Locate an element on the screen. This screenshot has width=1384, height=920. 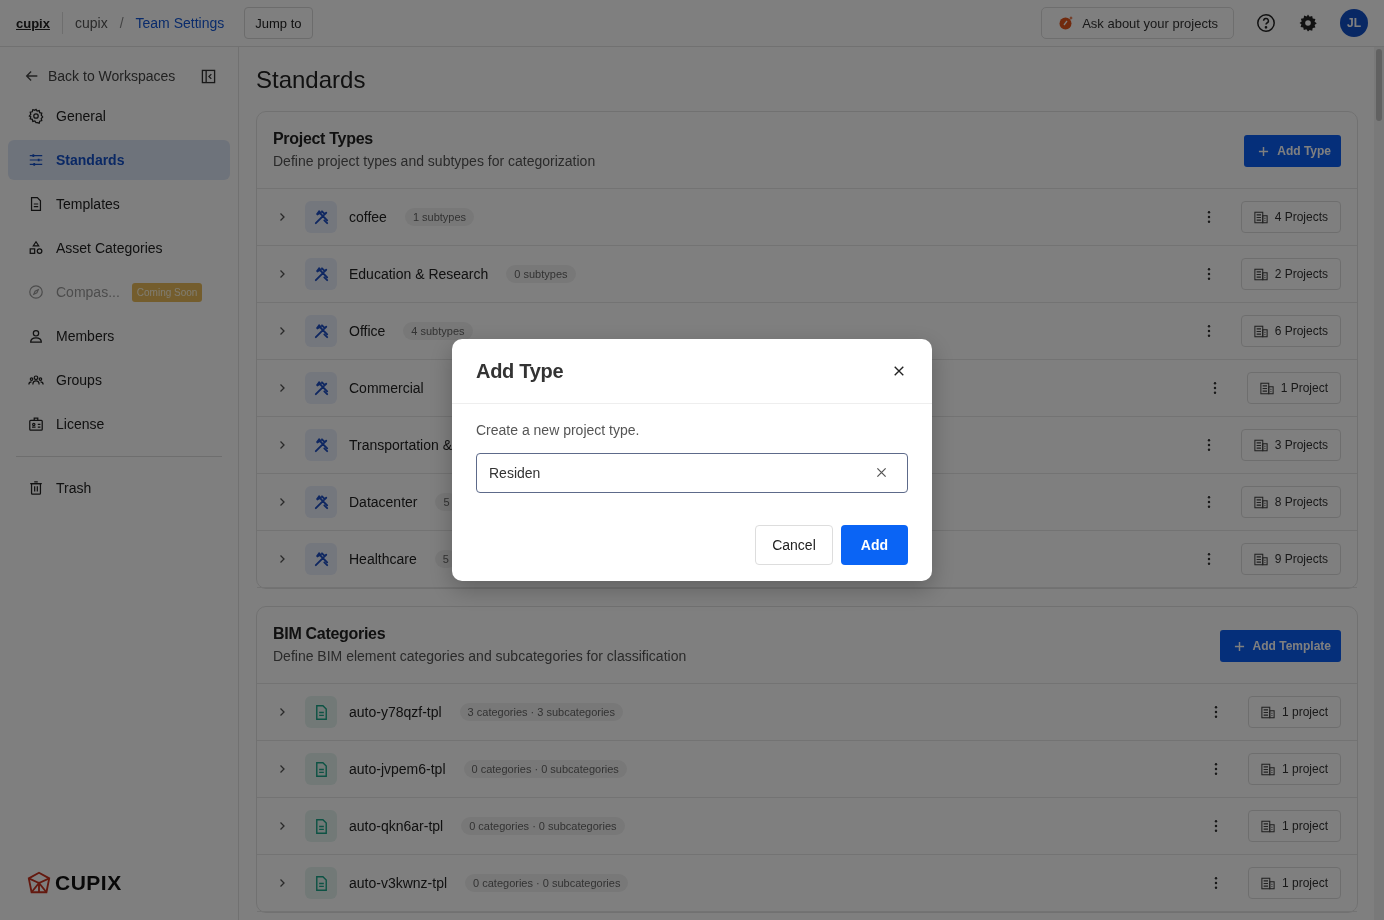
projects-button: 8 Projects is located at coordinates (1290, 502).